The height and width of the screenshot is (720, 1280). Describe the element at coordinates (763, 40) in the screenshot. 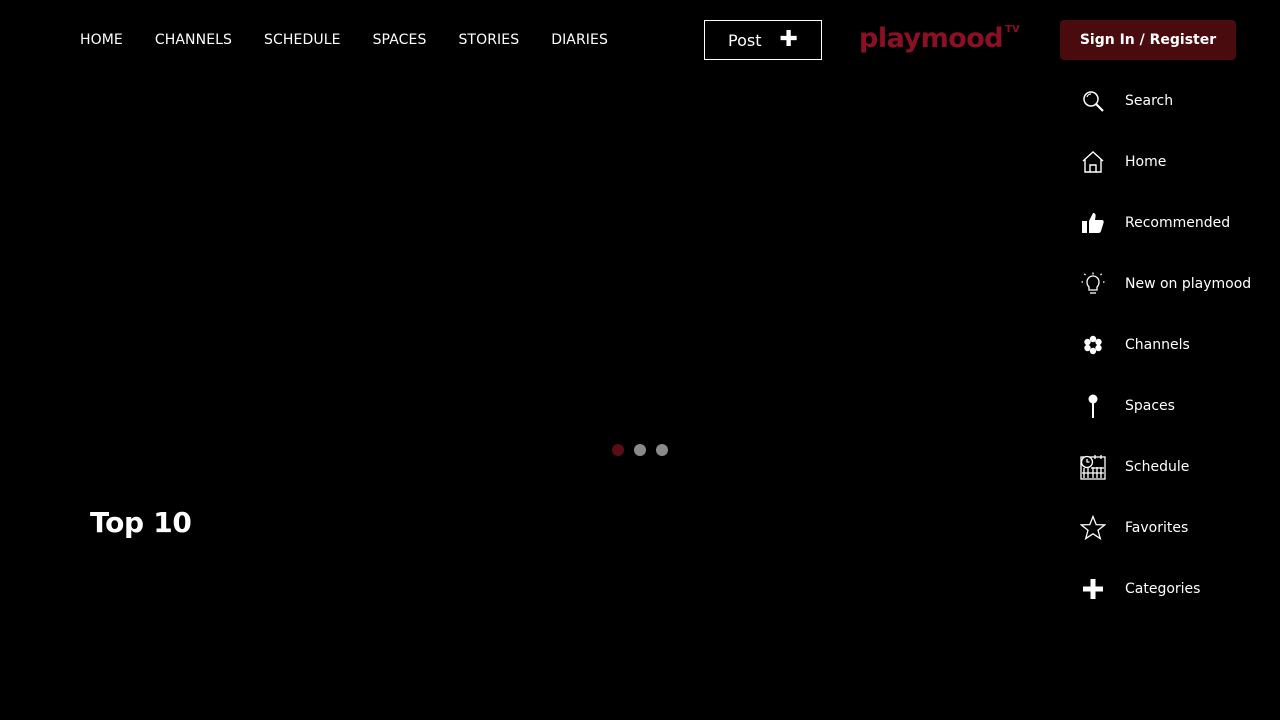

I see `post-button: Post ✚` at that location.